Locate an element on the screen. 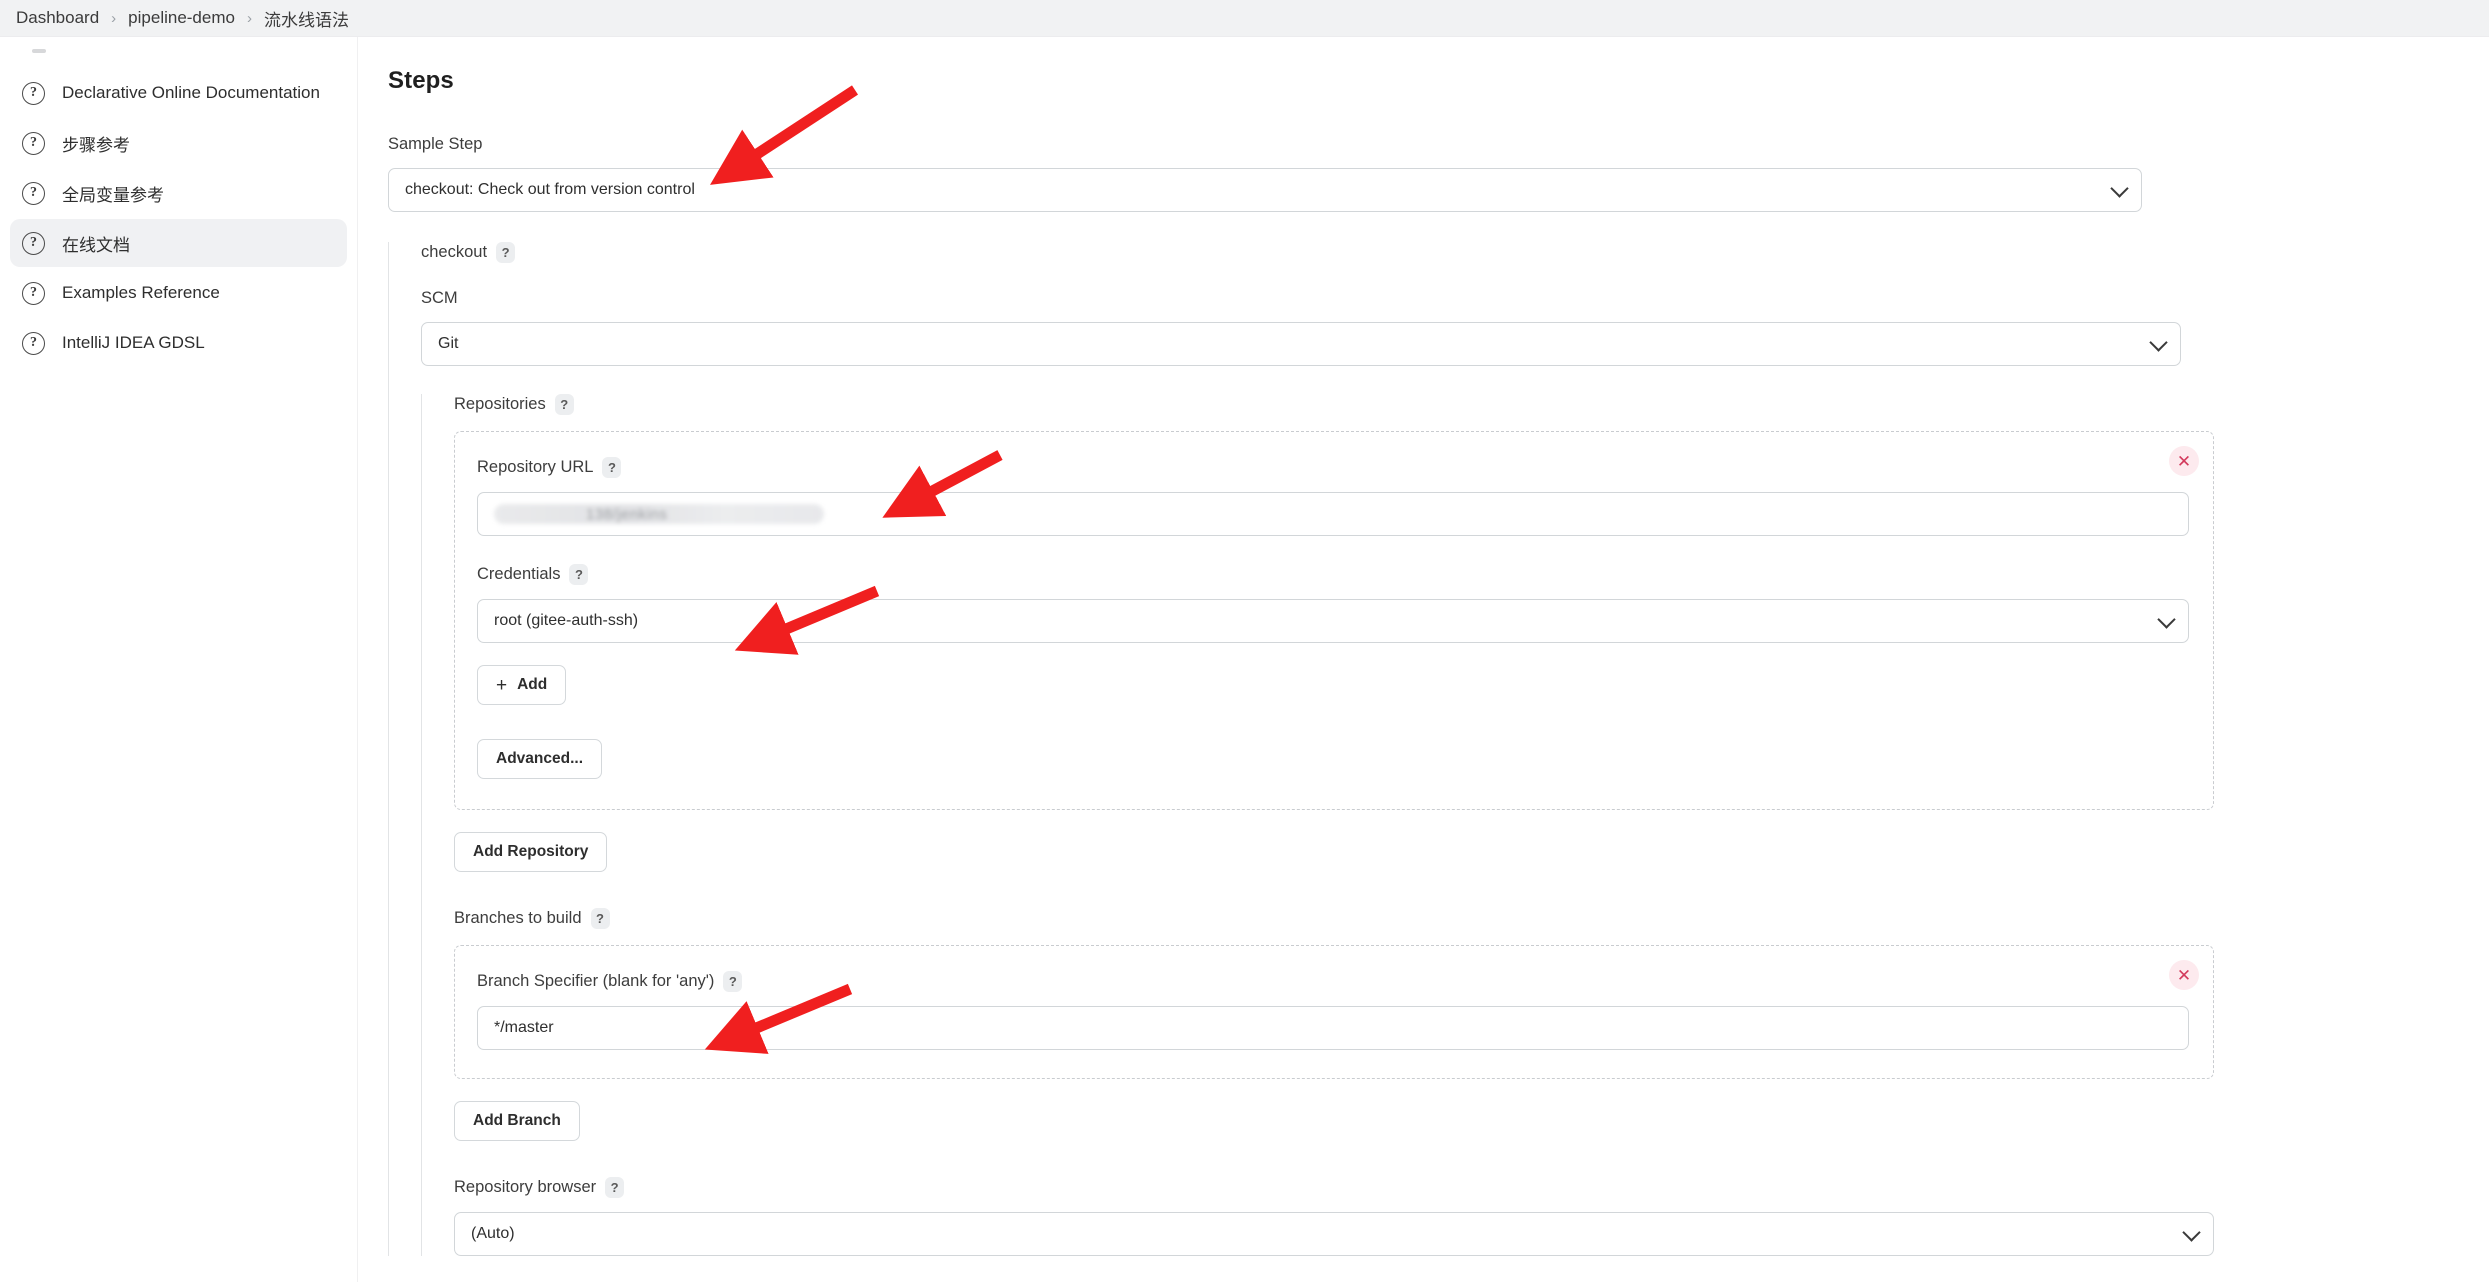 This screenshot has height=1282, width=2489. breadcrumb: Dashboard › pipeline-demo › 流水线语法 is located at coordinates (1244, 18).